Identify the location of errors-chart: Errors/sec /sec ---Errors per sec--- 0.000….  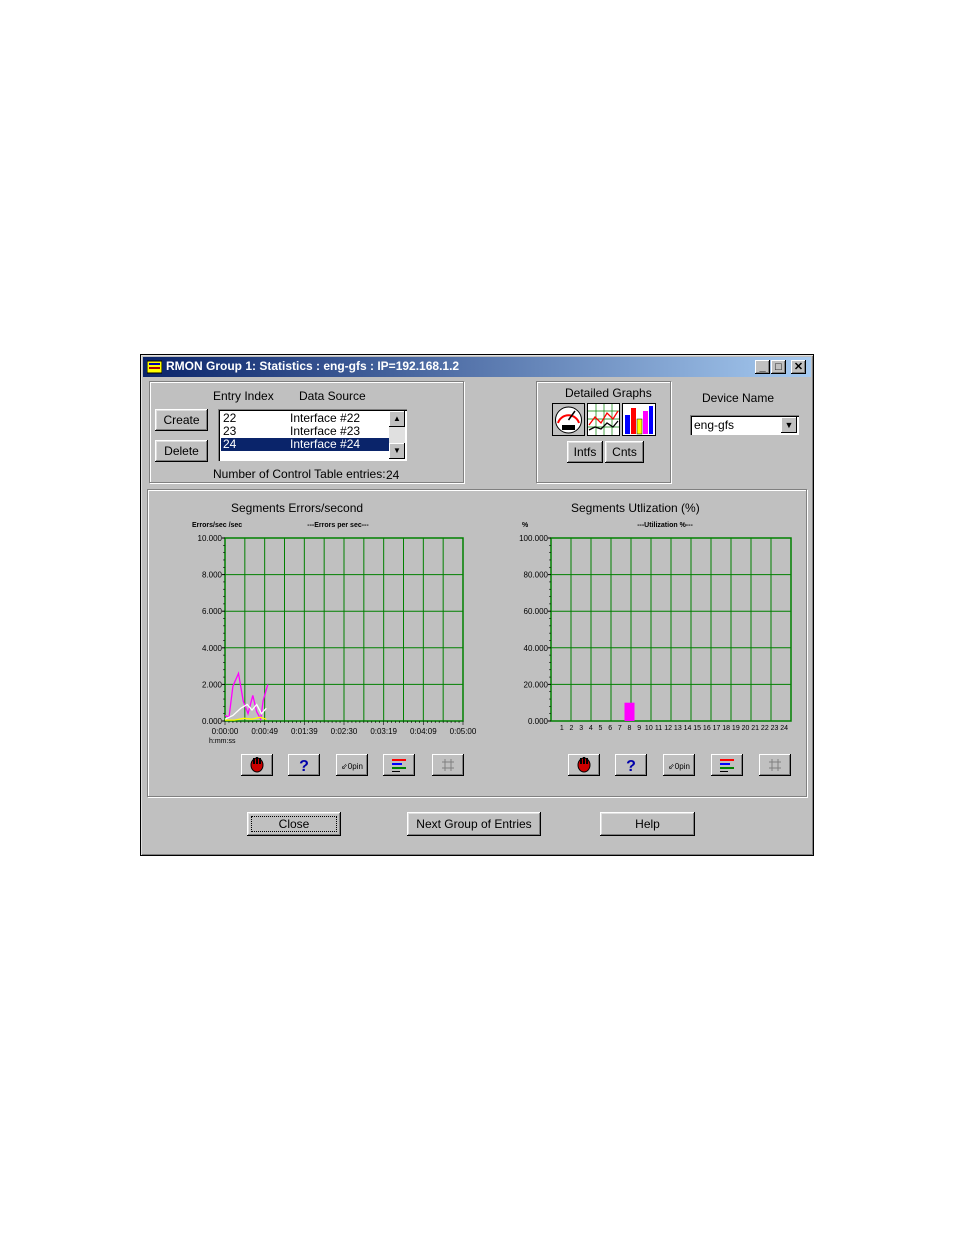
(334, 633).